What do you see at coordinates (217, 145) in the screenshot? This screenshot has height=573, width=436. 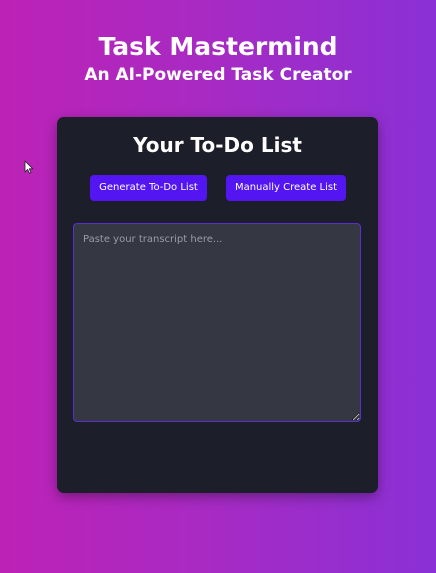 I see `card-title: Your To-Do List` at bounding box center [217, 145].